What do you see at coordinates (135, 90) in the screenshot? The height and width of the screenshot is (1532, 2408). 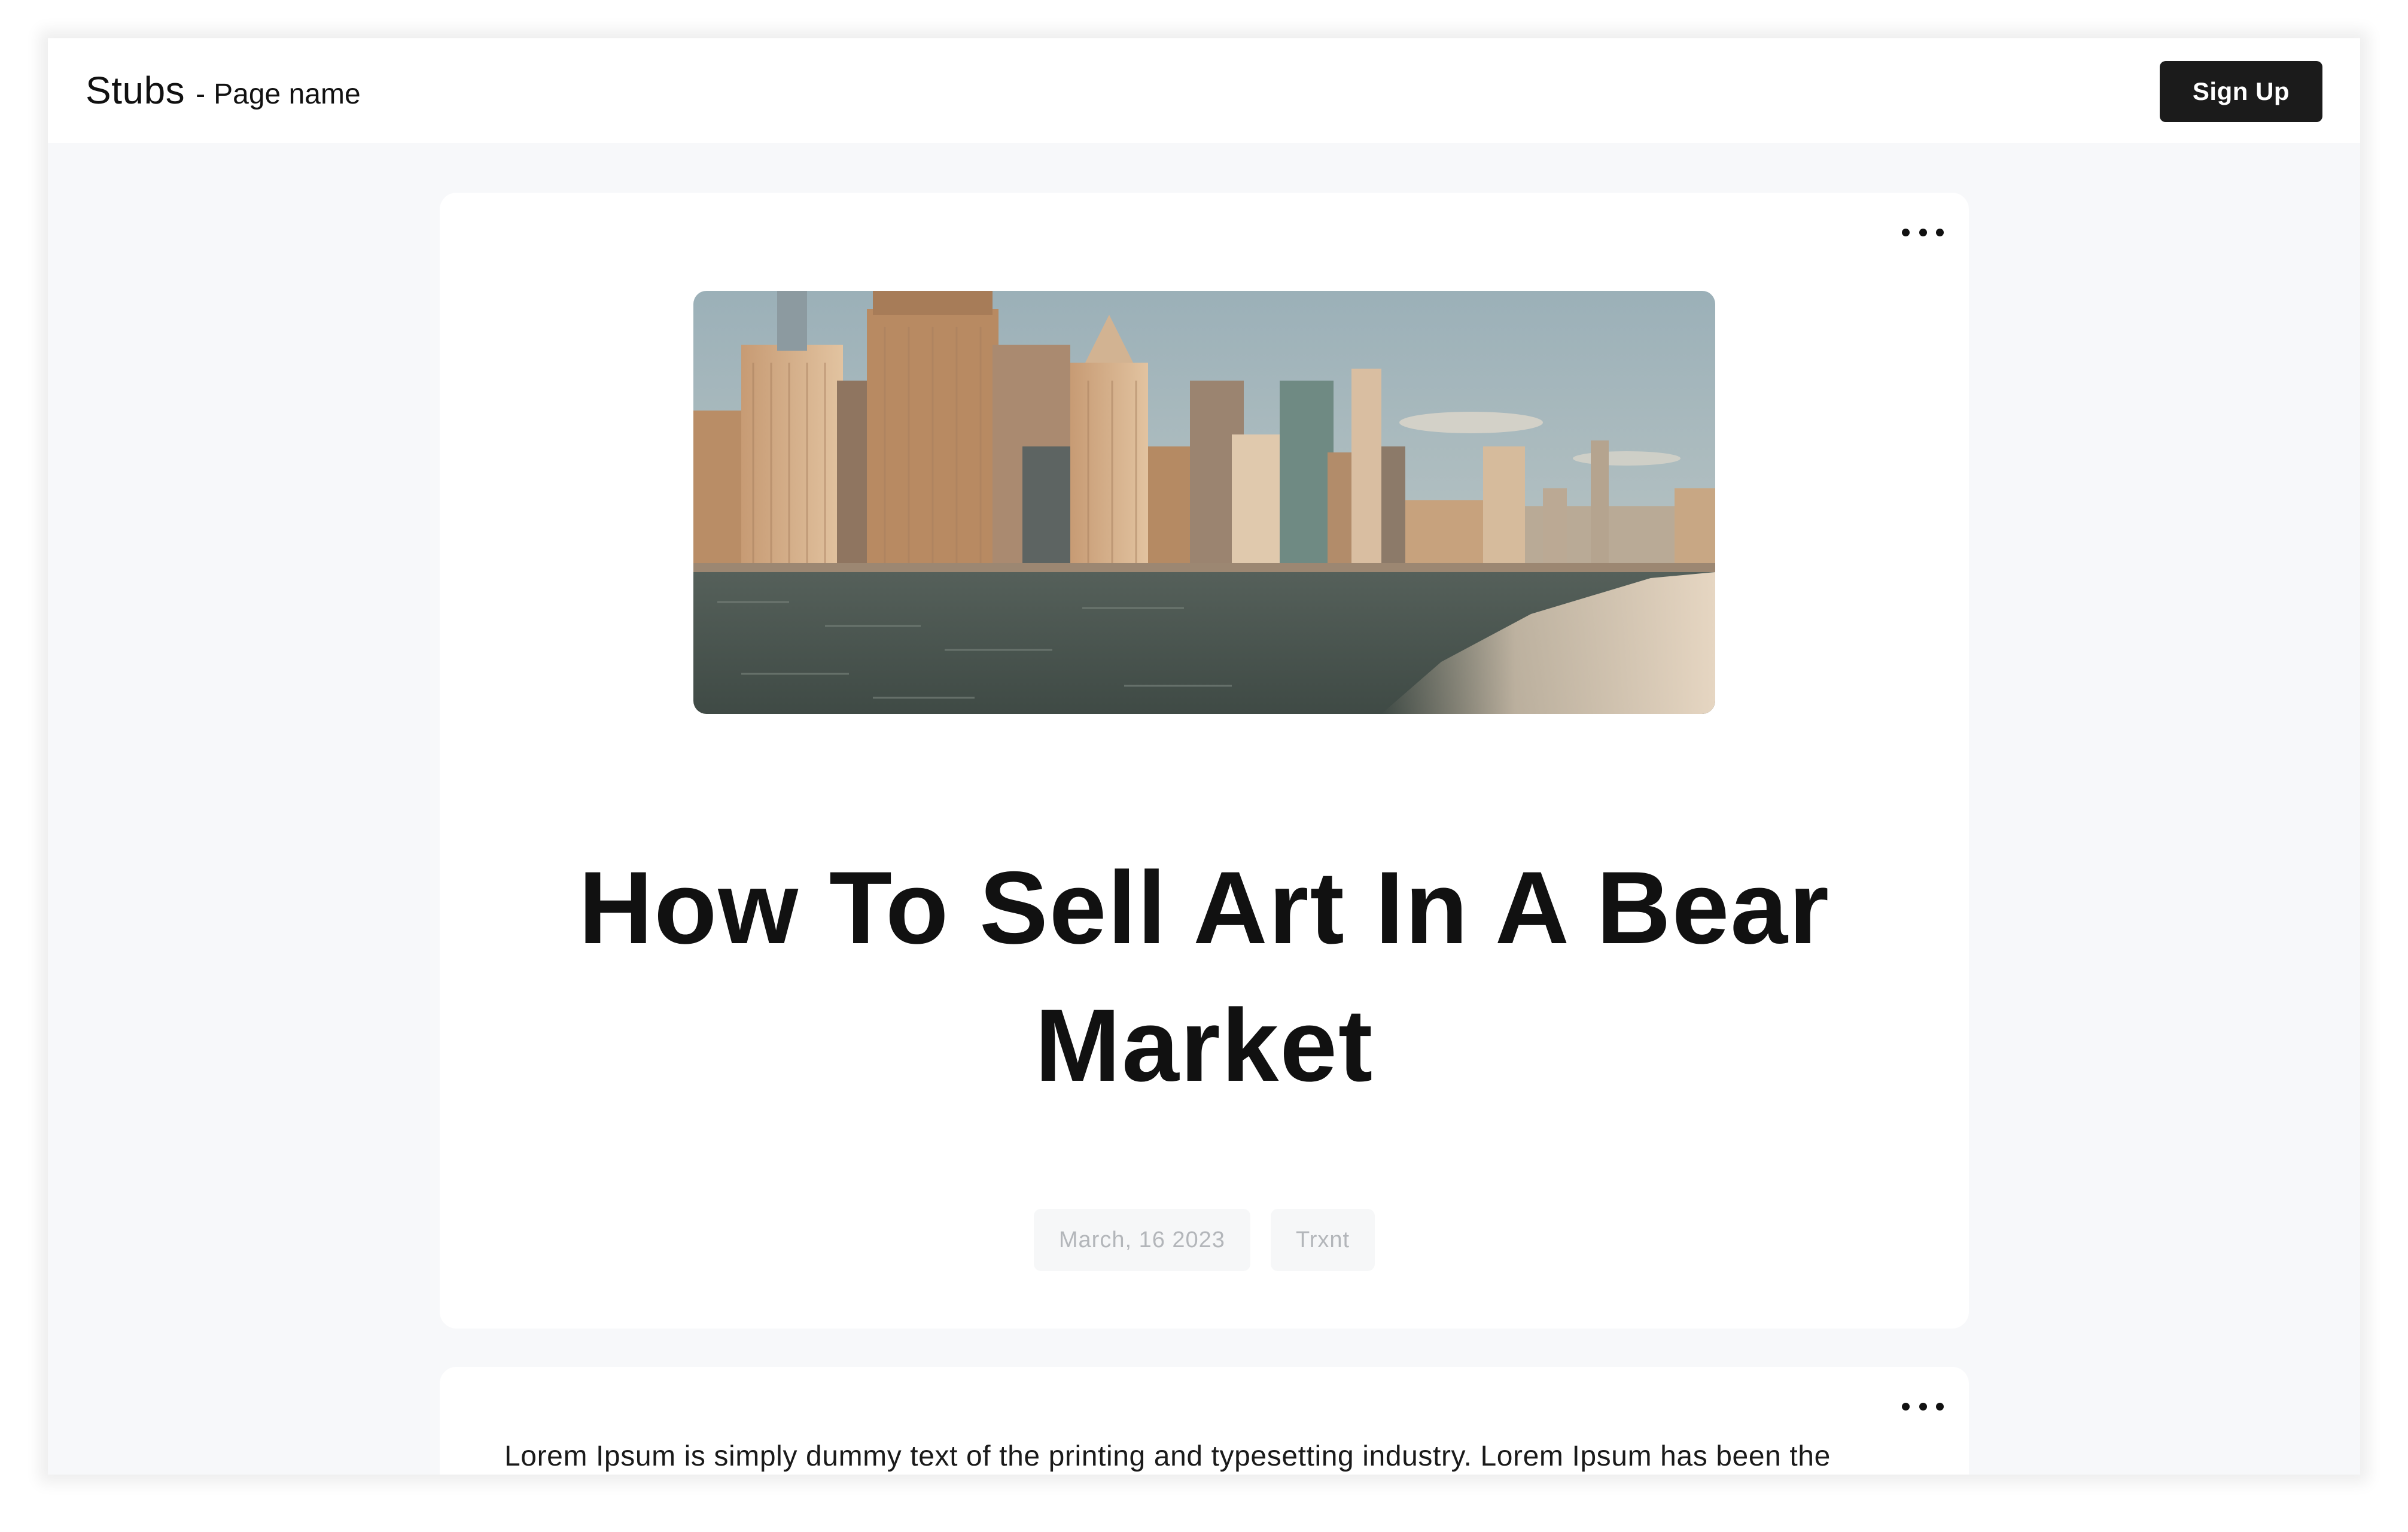 I see `brand-name: Stubs` at bounding box center [135, 90].